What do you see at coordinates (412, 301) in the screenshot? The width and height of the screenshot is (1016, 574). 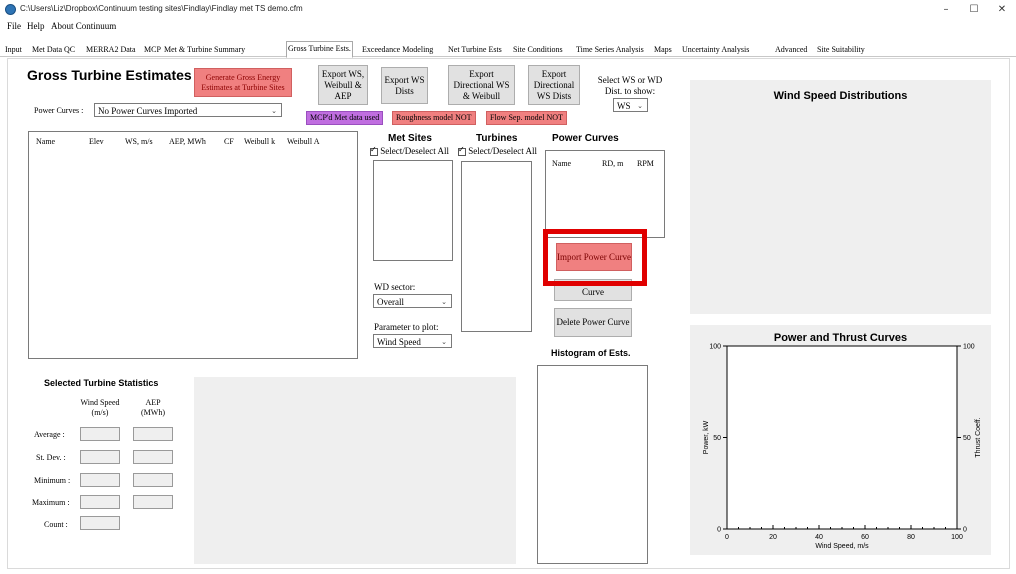 I see `wd-sector-dropdown: Overall ⌄` at bounding box center [412, 301].